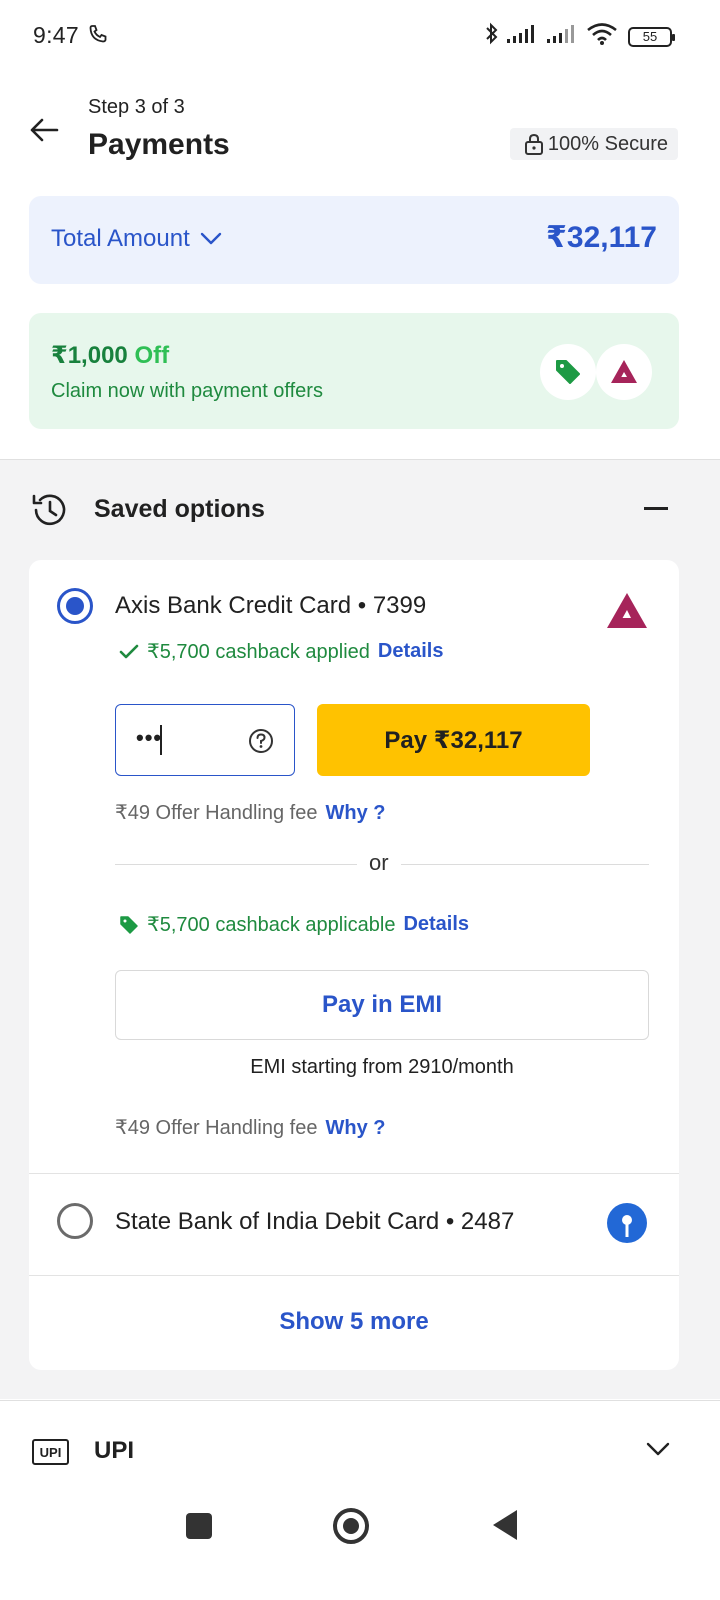 This screenshot has width=720, height=1600. Describe the element at coordinates (360, 36) in the screenshot. I see `status-bar: 9:47 55` at that location.